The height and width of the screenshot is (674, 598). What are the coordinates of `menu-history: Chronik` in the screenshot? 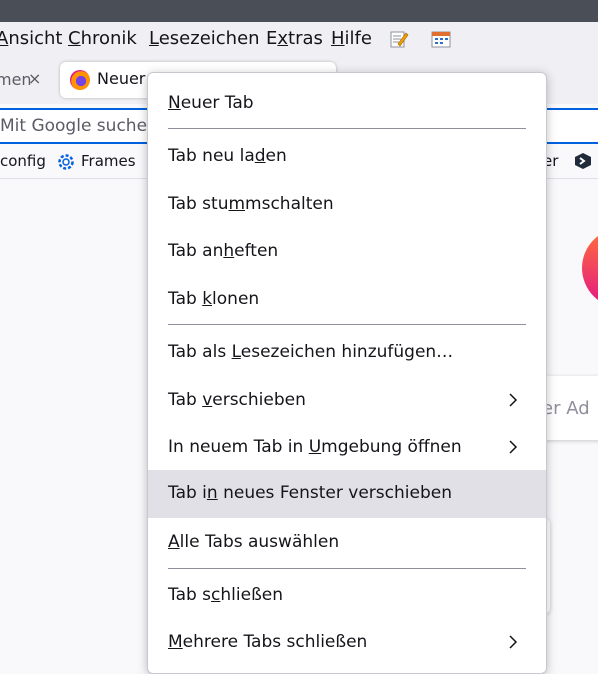 It's located at (102, 39).